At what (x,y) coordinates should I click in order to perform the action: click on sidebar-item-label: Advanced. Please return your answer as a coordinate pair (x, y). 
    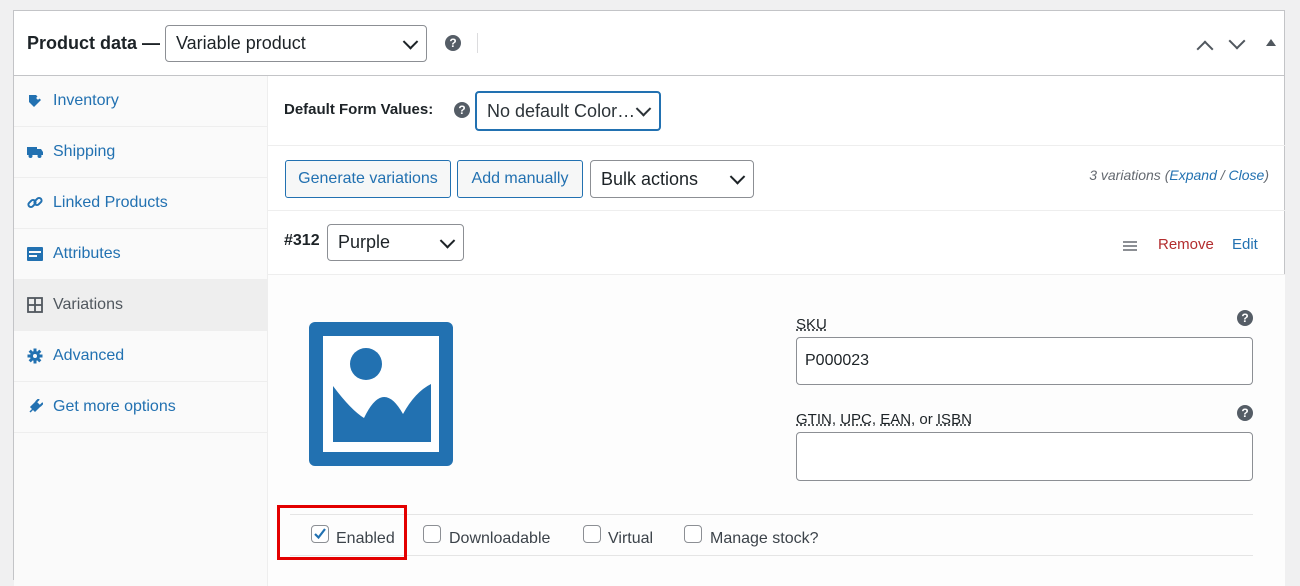
    Looking at the image, I should click on (89, 355).